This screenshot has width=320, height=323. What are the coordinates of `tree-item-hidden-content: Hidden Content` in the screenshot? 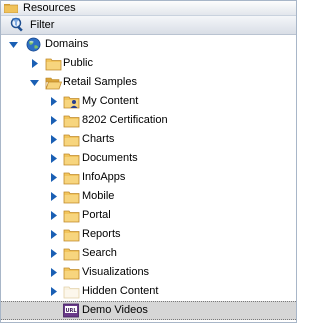 It's located at (148, 291).